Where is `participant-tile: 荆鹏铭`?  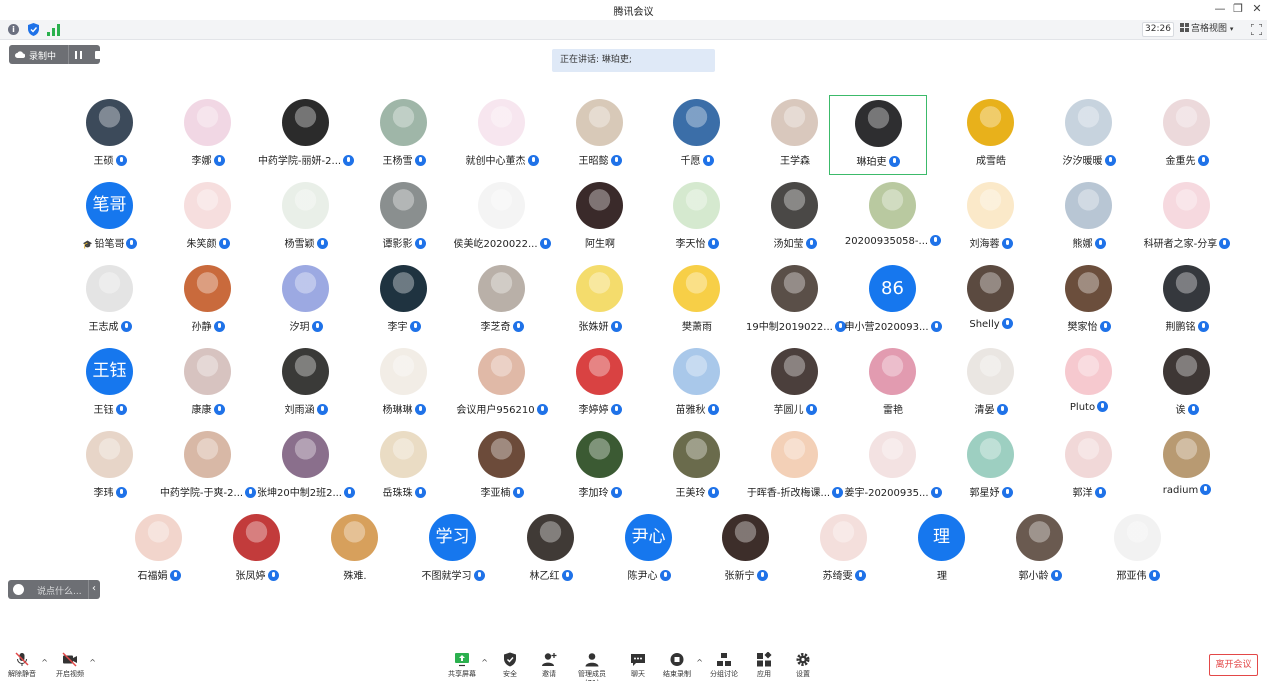
participant-tile: 荆鹏铭 is located at coordinates (1187, 301).